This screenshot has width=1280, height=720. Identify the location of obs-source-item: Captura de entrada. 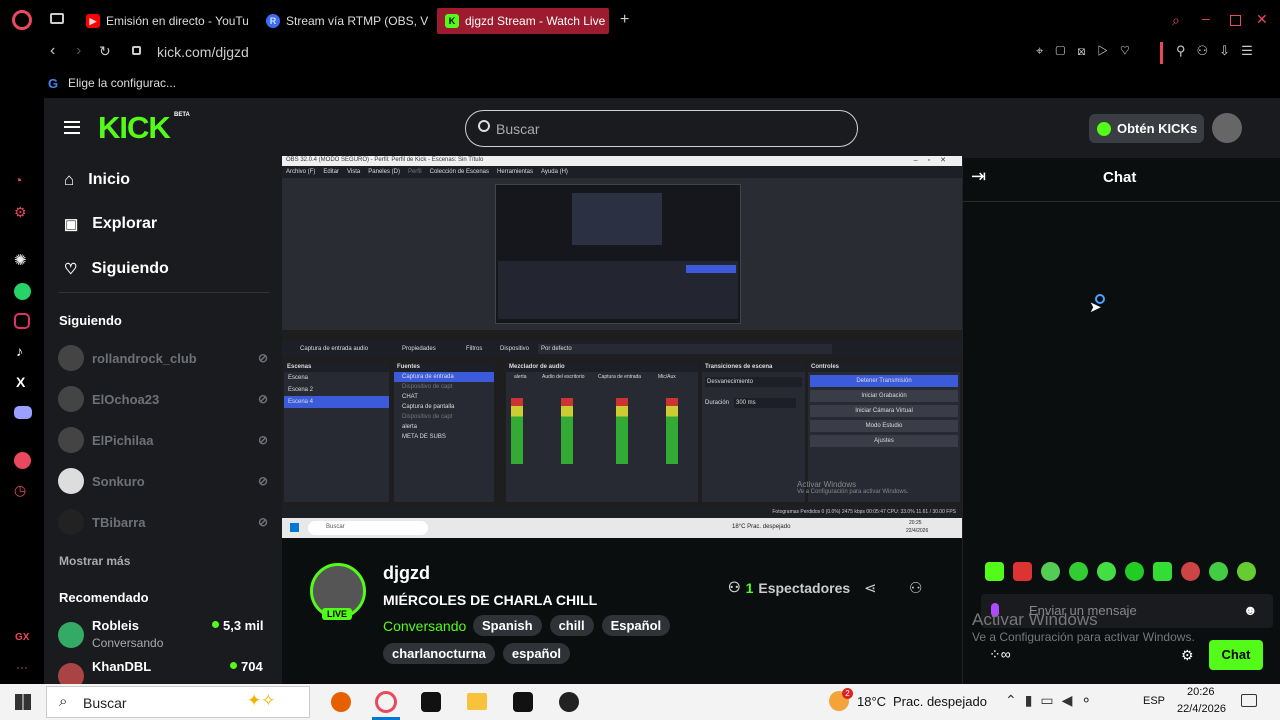
(444, 377).